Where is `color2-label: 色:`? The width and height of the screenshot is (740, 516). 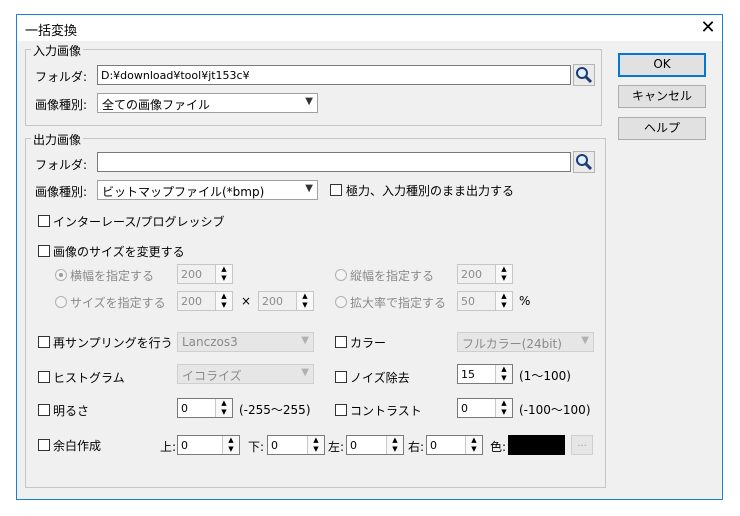 color2-label: 色: is located at coordinates (498, 447).